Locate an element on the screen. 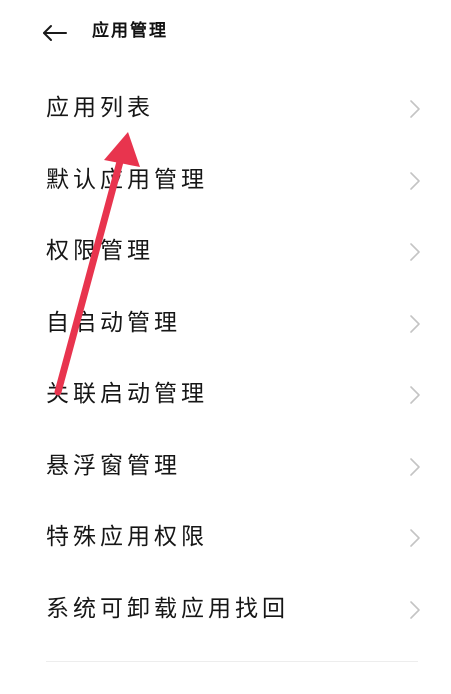 The image size is (451, 694). menu-item-label: 权限管理 is located at coordinates (100, 251).